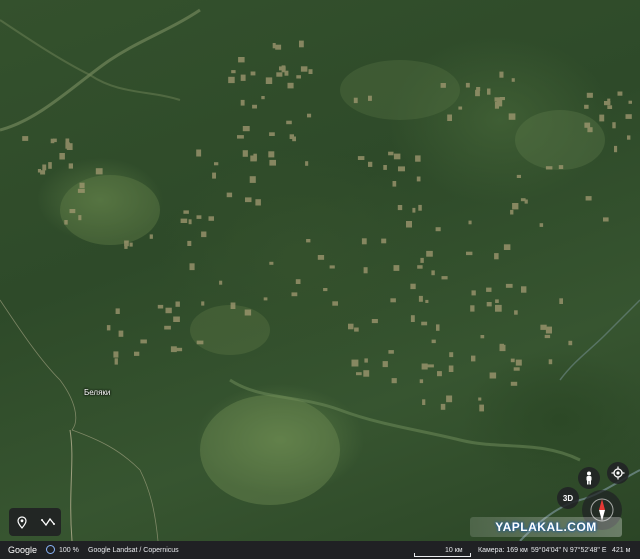 The height and width of the screenshot is (559, 640). What do you see at coordinates (589, 478) in the screenshot?
I see `street-view-button` at bounding box center [589, 478].